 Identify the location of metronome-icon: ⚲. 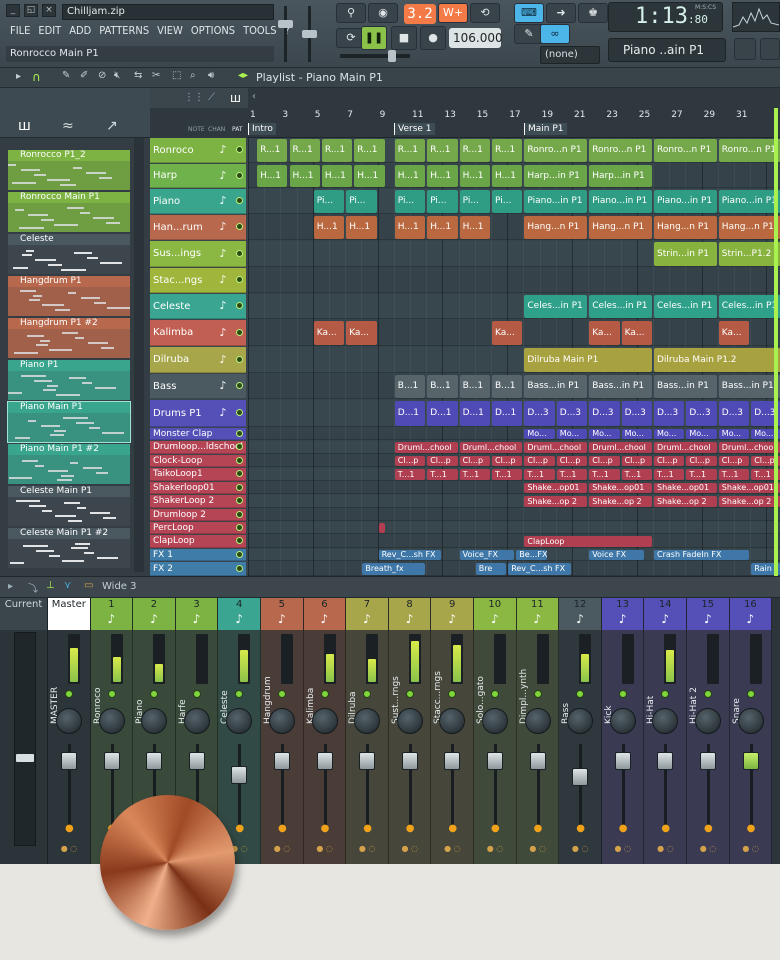
(351, 13).